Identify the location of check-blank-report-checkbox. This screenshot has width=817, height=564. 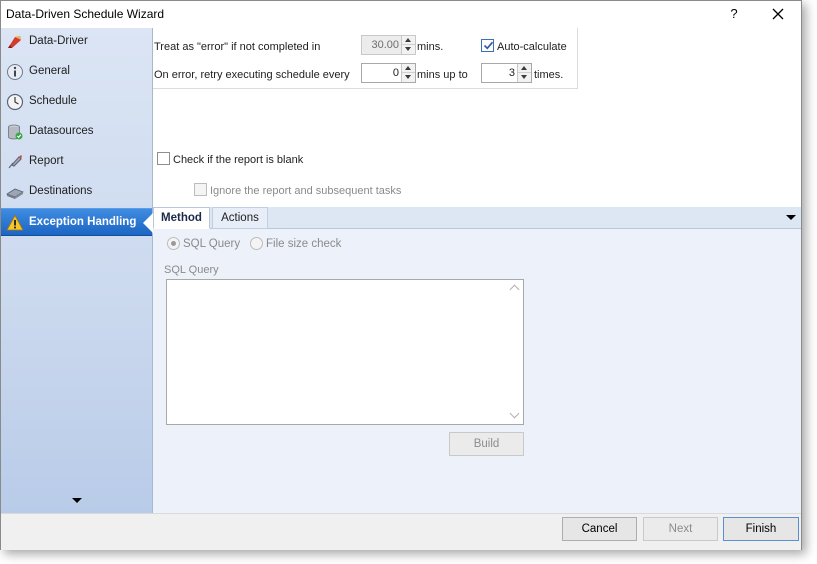
(163, 158).